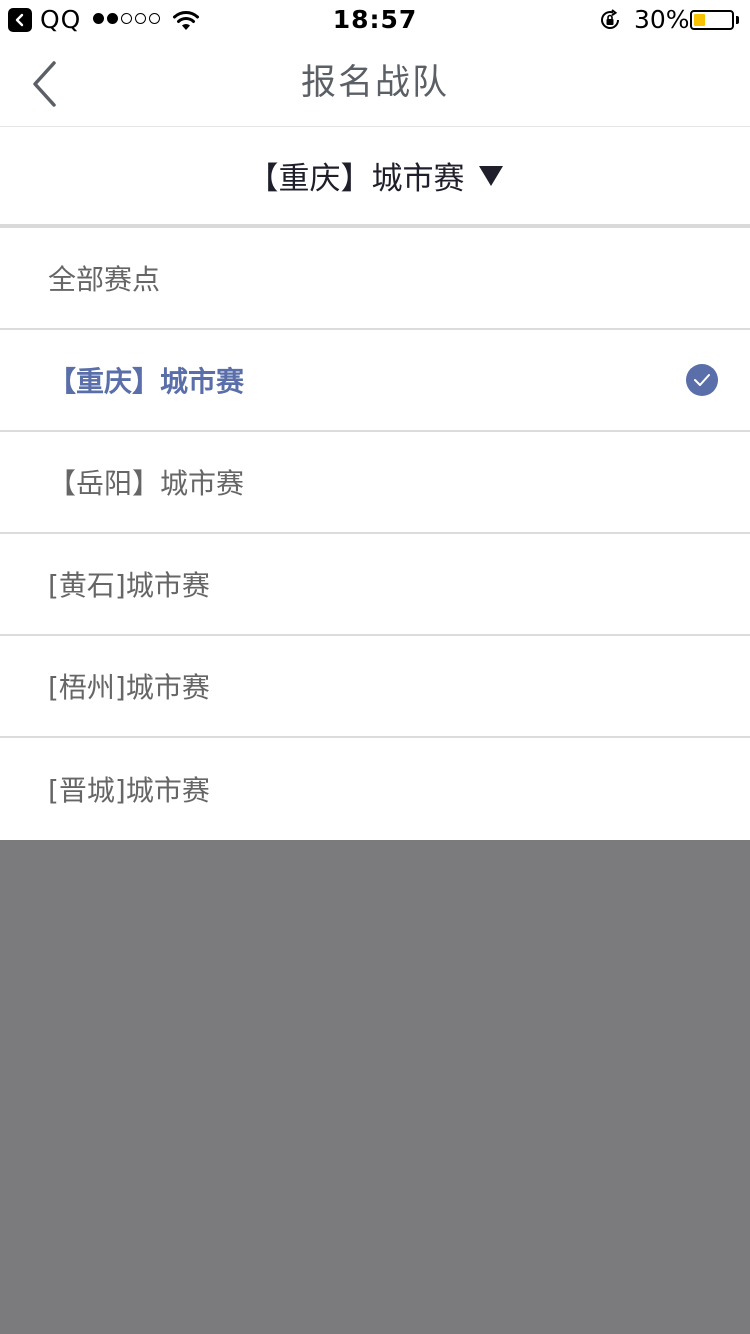 This screenshot has height=1334, width=750. I want to click on option-chongqing: 【重庆】城市赛, so click(375, 381).